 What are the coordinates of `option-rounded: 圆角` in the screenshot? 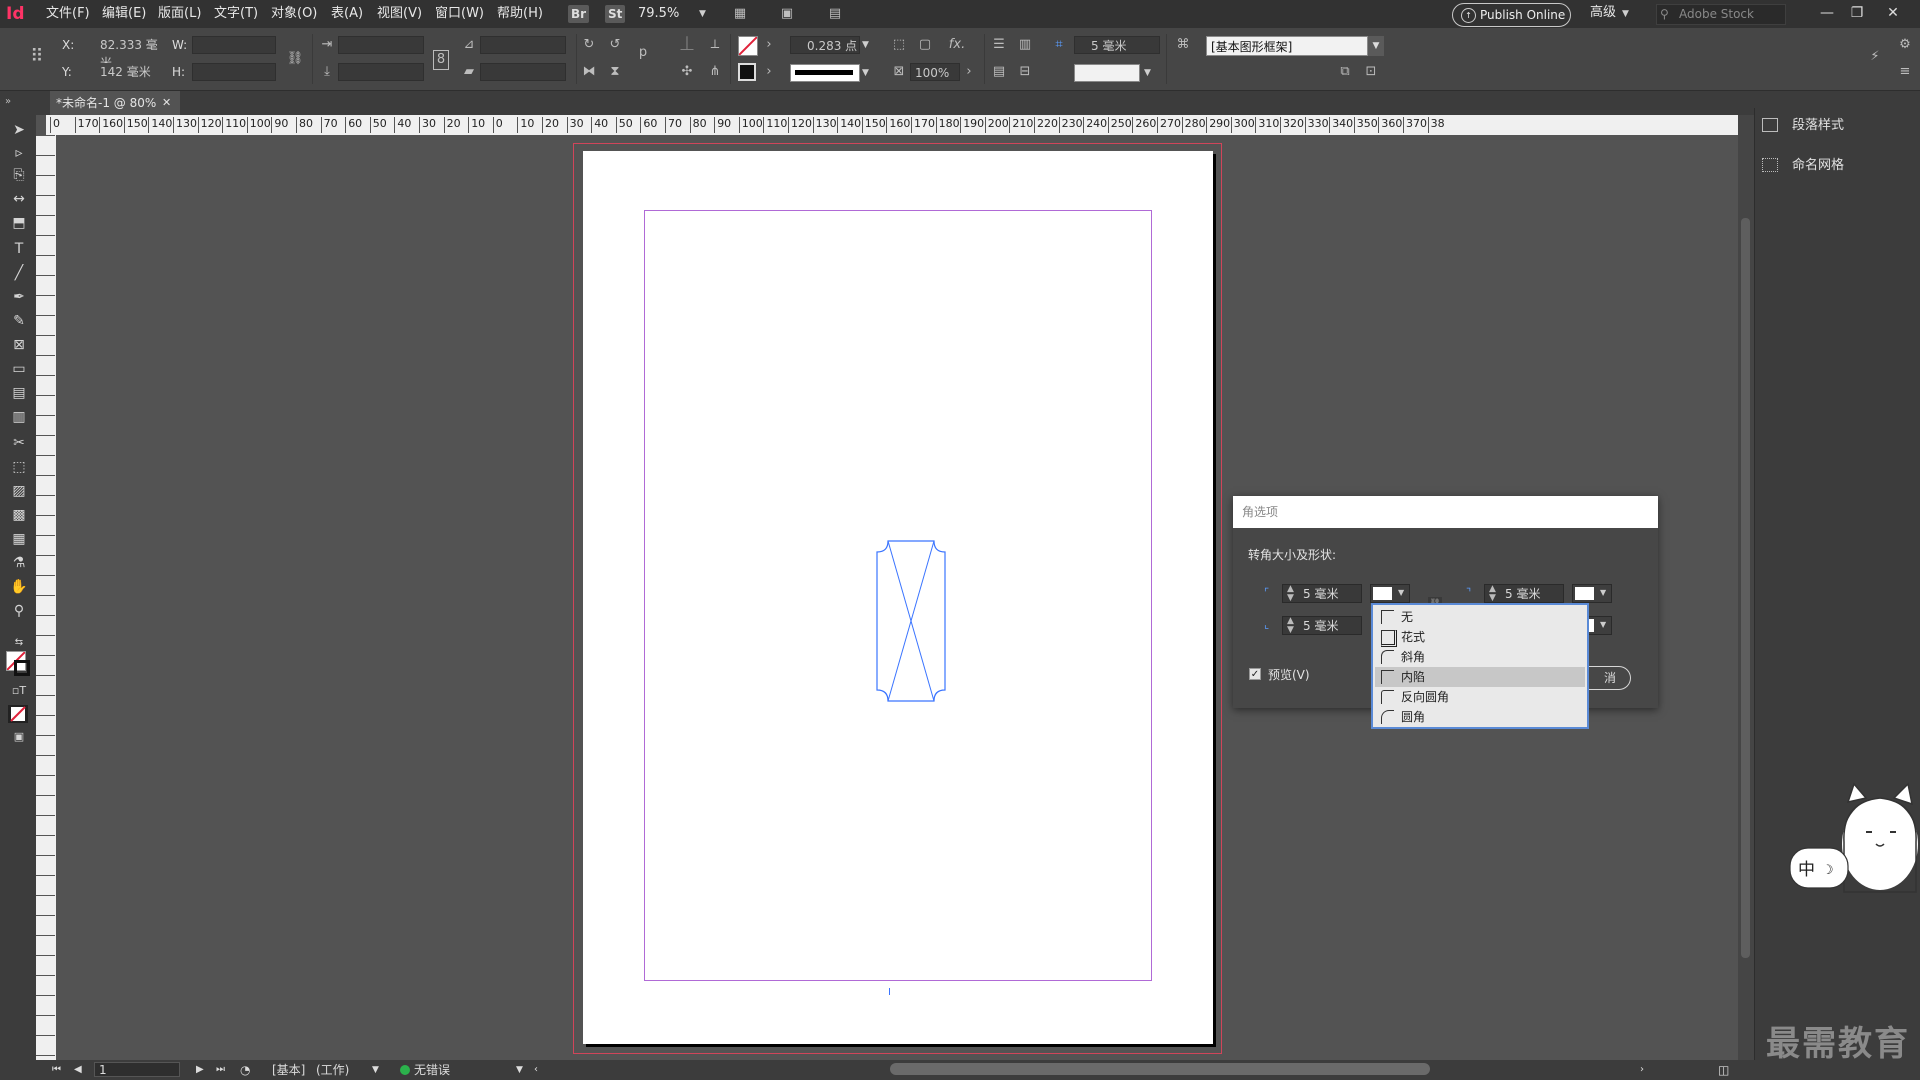 It's located at (1480, 717).